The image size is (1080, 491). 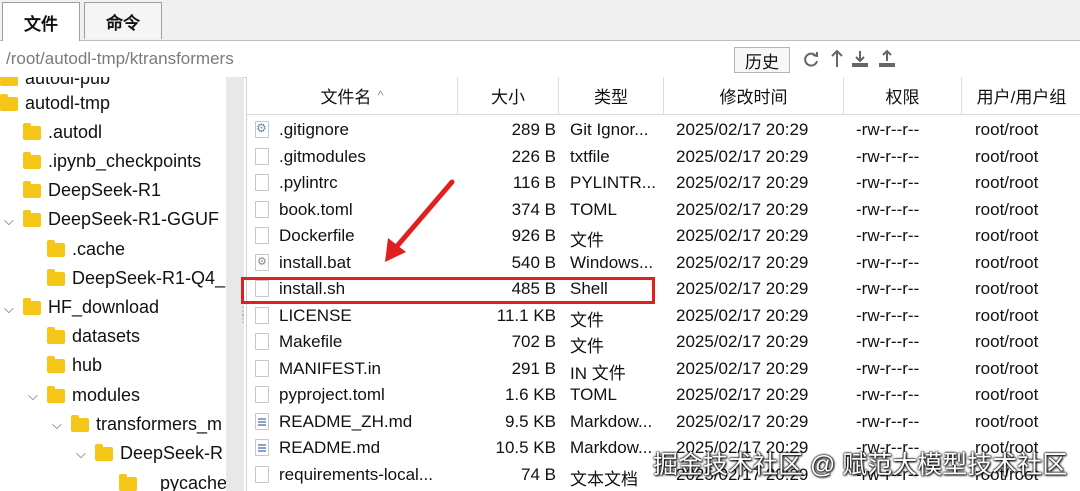 What do you see at coordinates (530, 421) in the screenshot?
I see `cell-size: 9.5 KB` at bounding box center [530, 421].